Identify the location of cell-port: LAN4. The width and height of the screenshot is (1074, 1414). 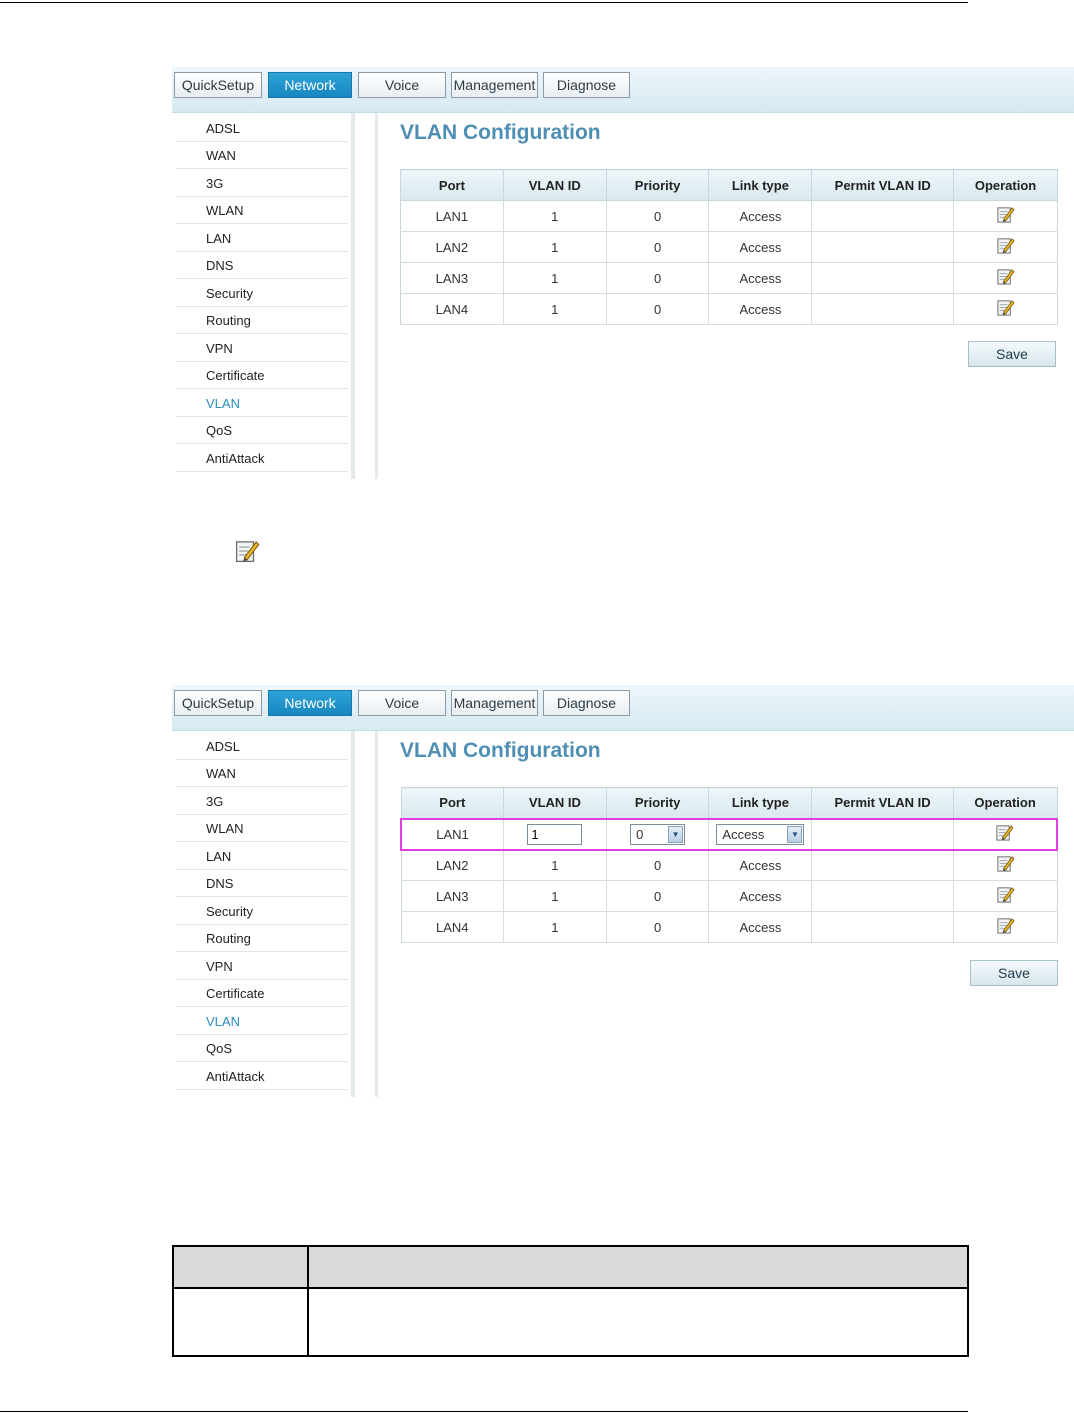
(453, 927).